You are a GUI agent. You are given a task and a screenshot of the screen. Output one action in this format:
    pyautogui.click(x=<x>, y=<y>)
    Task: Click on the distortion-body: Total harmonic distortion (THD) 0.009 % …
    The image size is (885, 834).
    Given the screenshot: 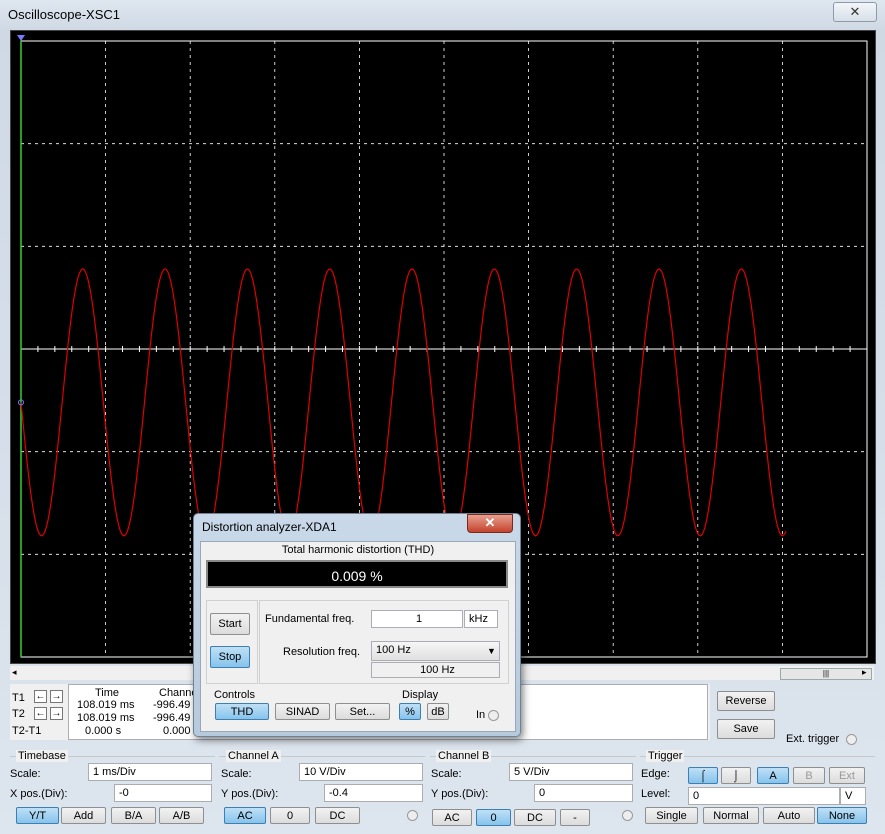 What is the action you would take?
    pyautogui.click(x=358, y=636)
    